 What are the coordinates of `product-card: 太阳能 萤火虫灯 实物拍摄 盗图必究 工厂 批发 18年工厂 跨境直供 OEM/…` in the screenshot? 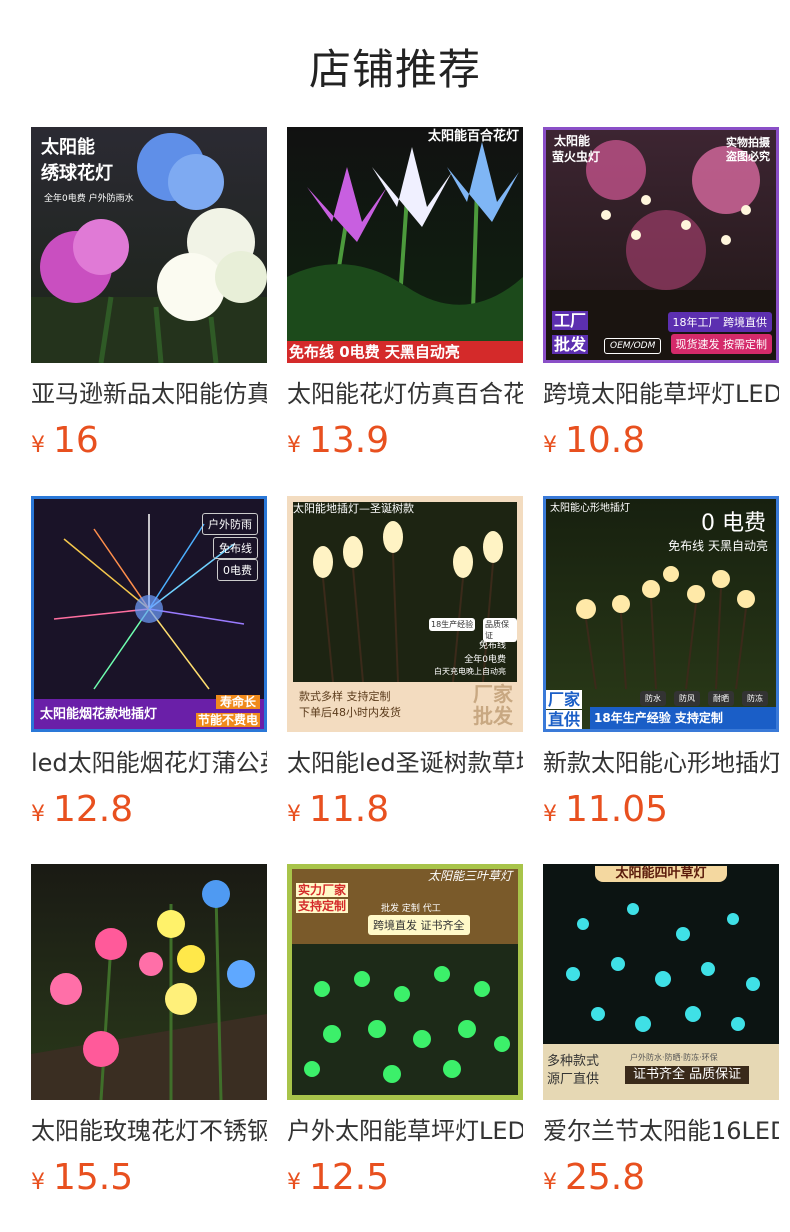 It's located at (661, 294).